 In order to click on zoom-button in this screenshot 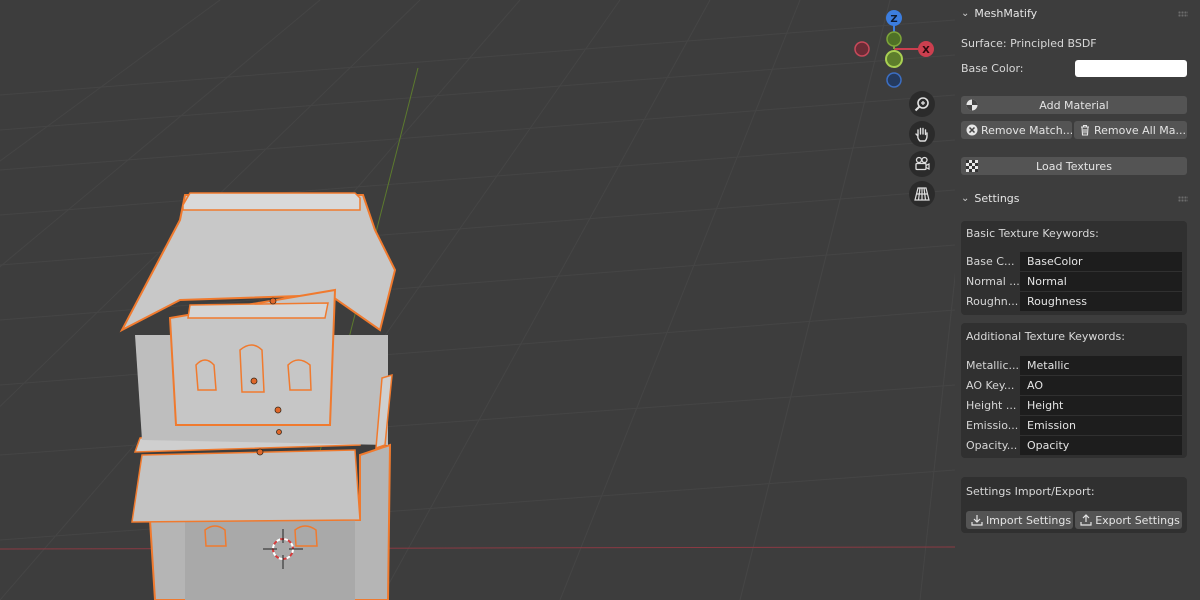, I will do `click(922, 104)`.